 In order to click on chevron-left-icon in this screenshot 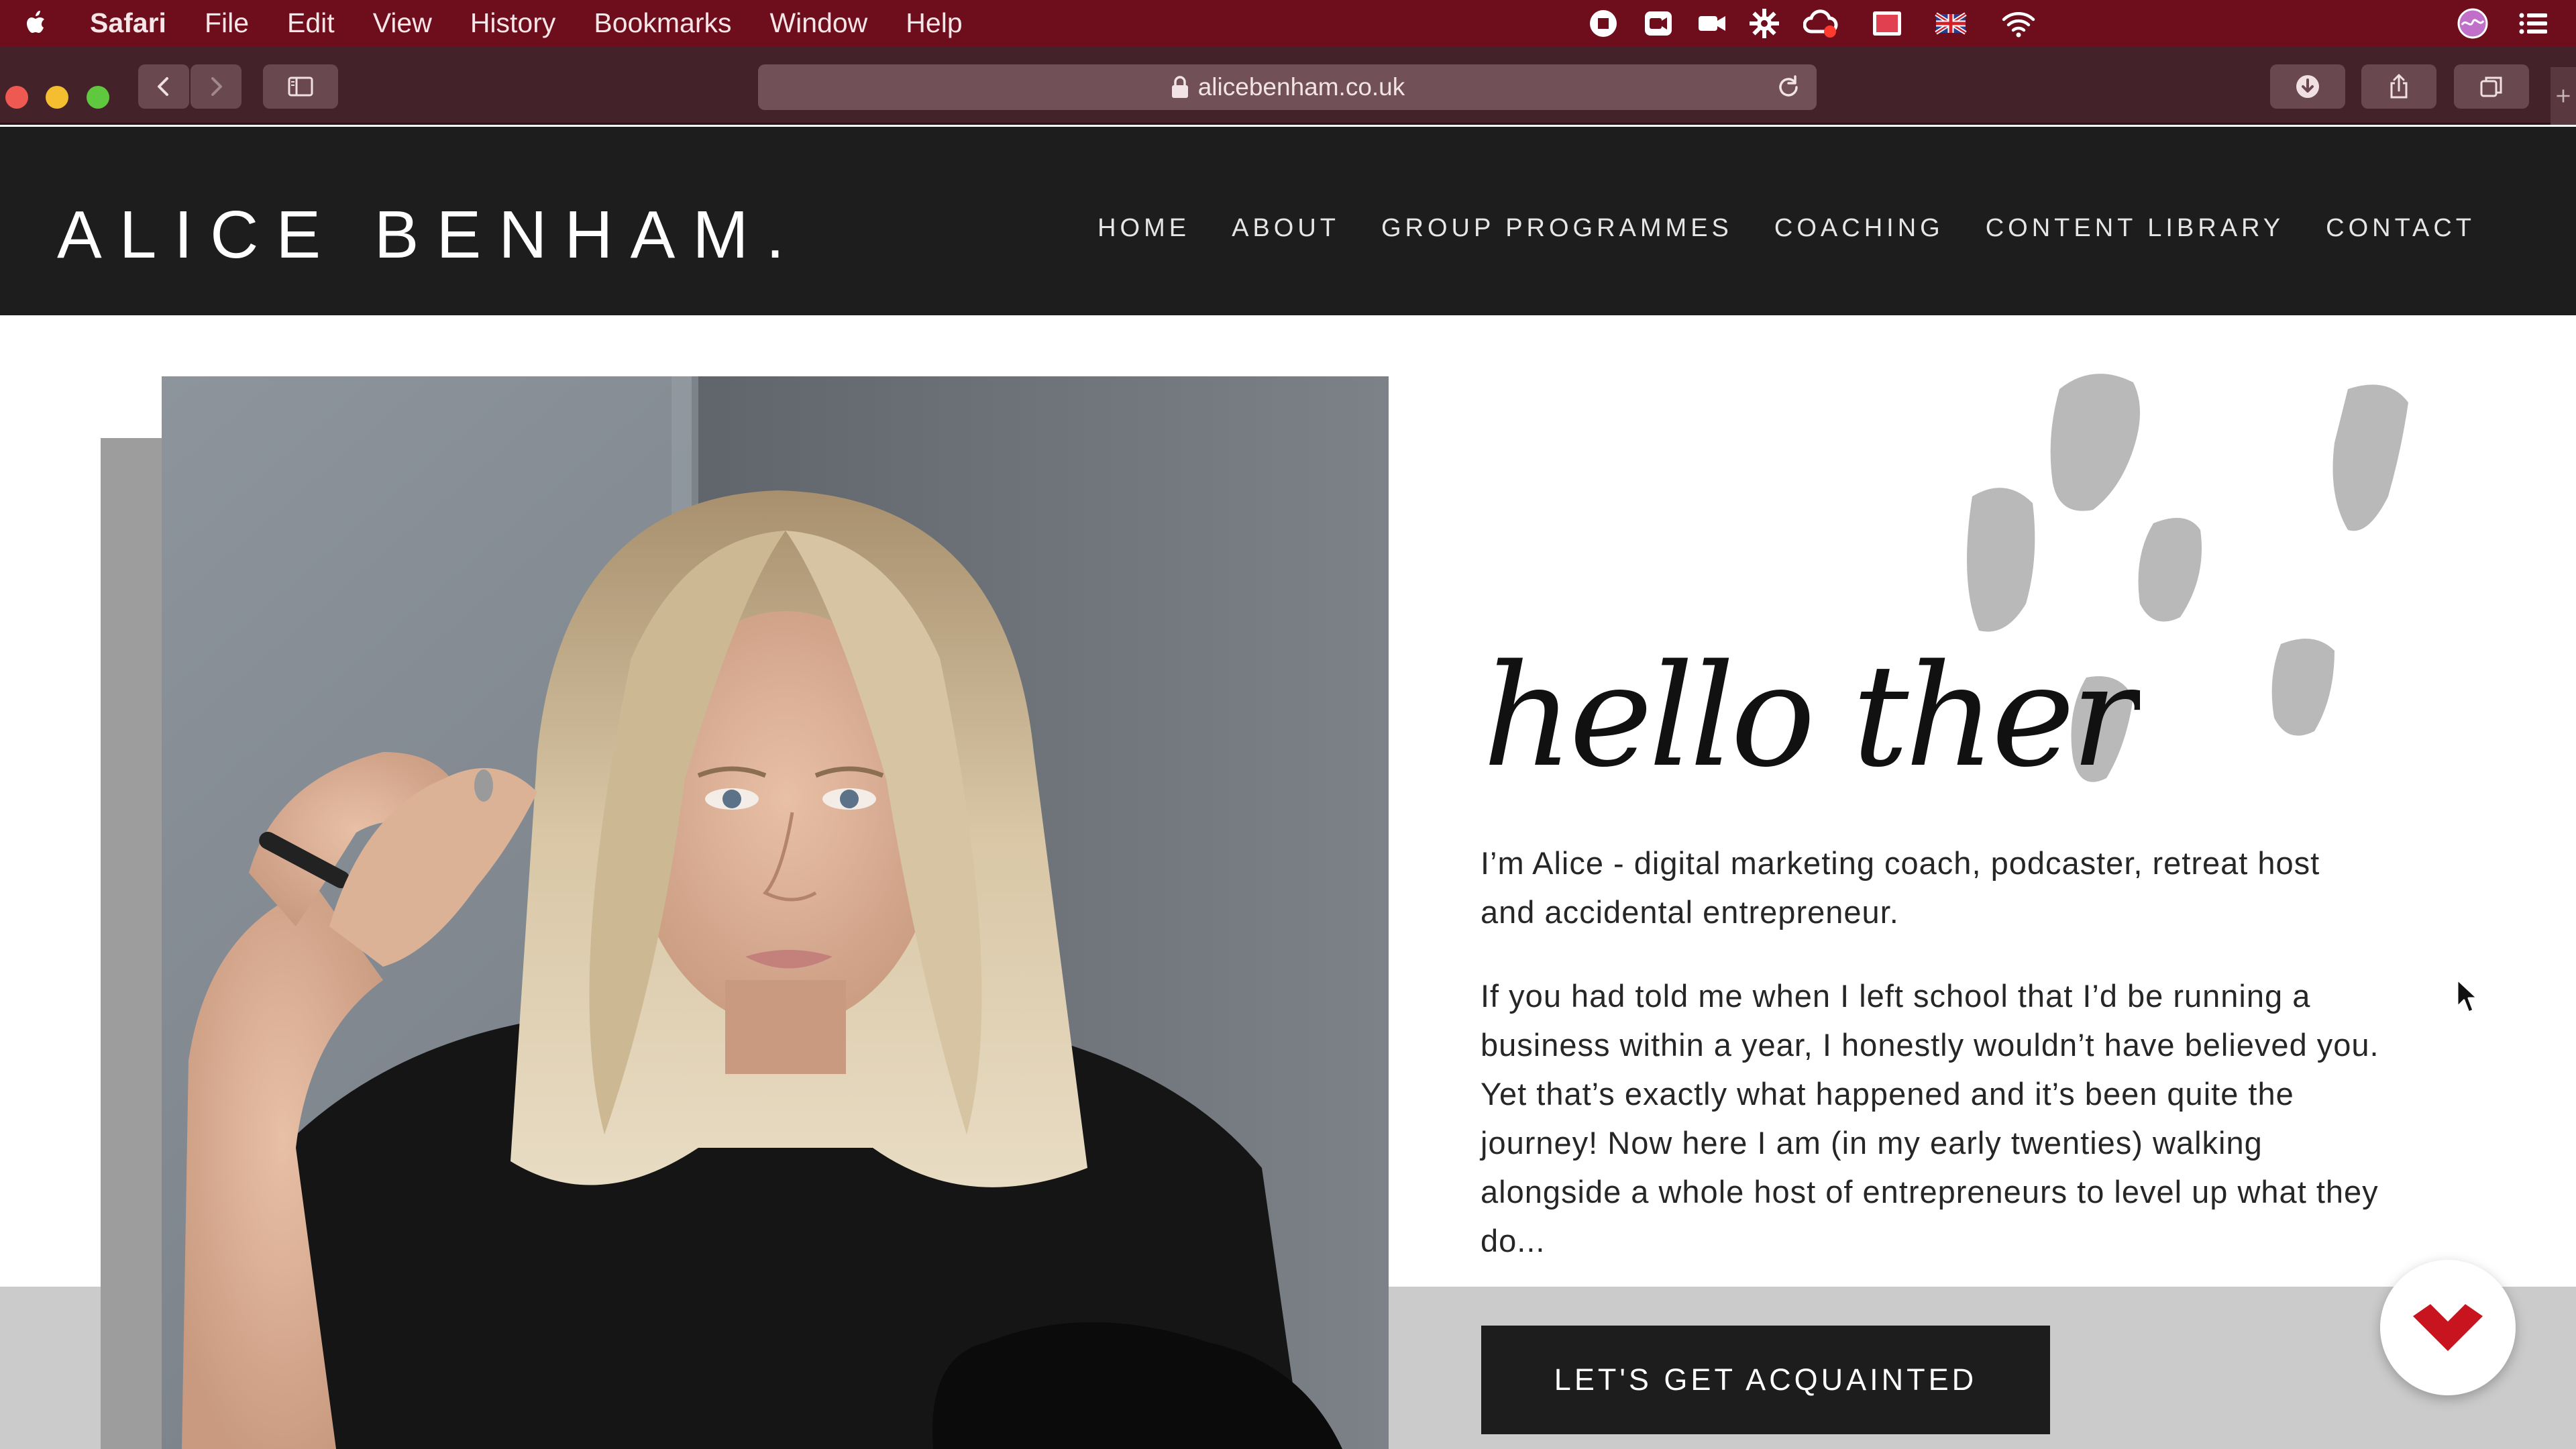, I will do `click(163, 86)`.